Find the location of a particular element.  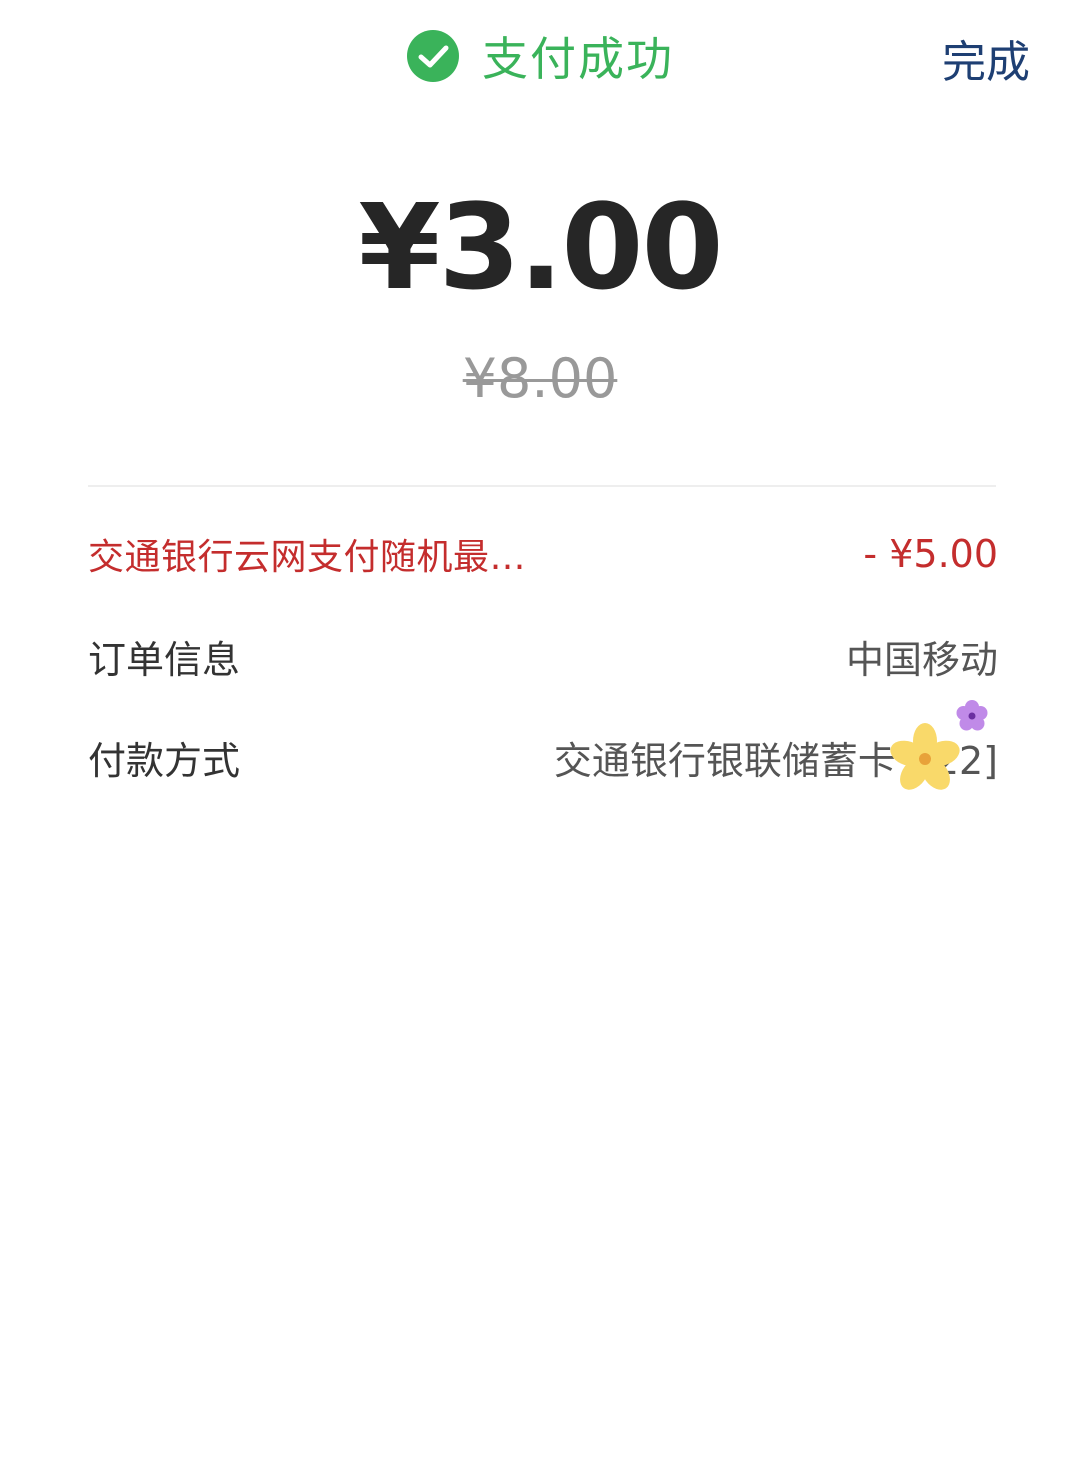

top-bar: 支付成功 完成 is located at coordinates (540, 55).